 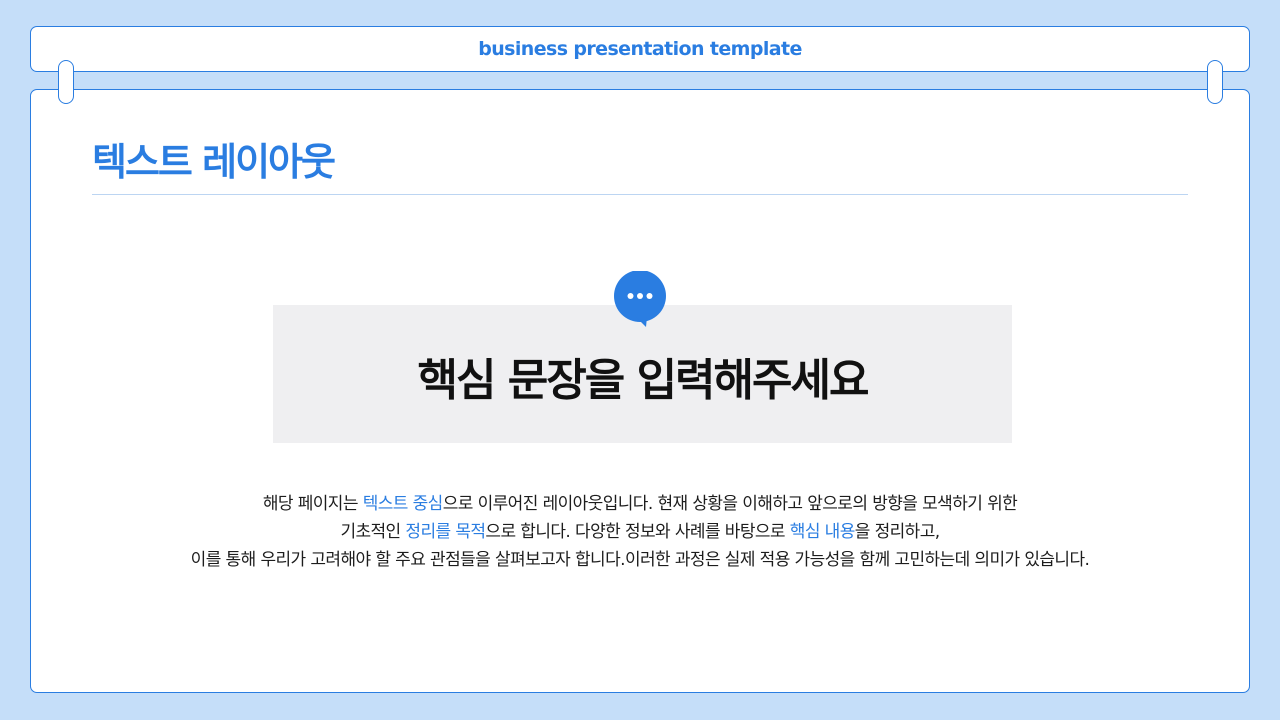 I want to click on header-bar: business presentation template, so click(x=640, y=49).